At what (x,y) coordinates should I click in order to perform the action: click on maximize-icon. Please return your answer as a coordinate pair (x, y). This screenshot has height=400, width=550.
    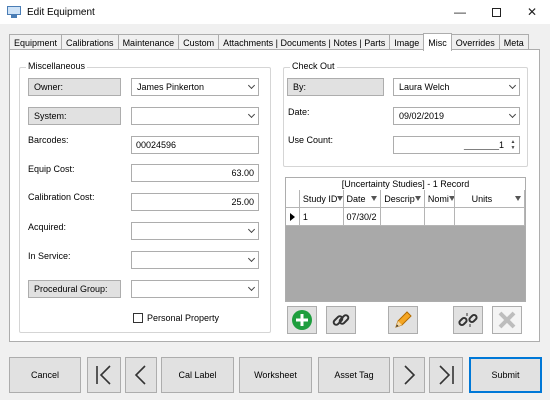
    Looking at the image, I should click on (496, 12).